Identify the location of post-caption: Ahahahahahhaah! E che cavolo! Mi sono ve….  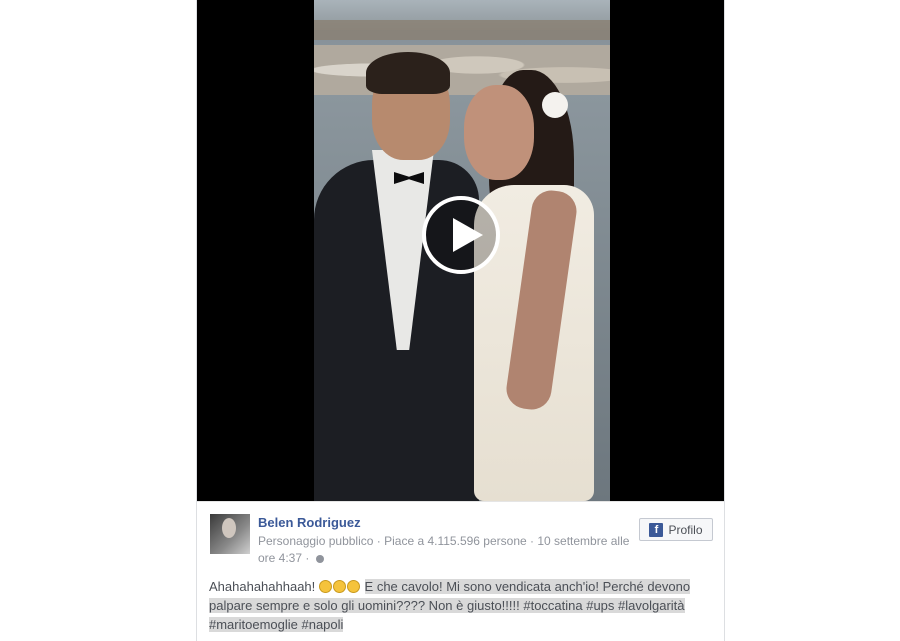
(464, 605).